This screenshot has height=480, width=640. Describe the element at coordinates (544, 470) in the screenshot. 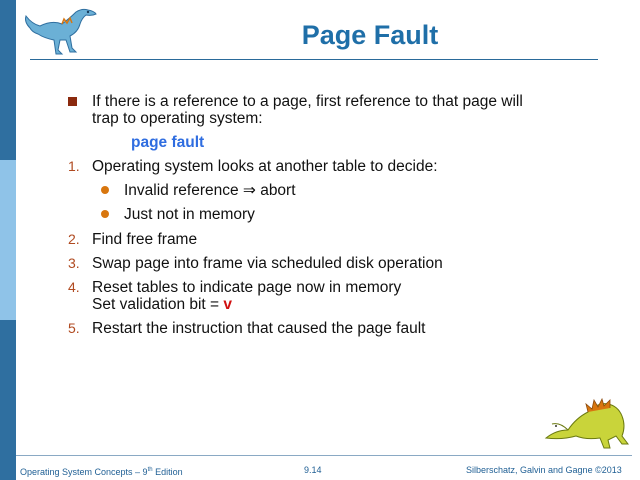

I see `footer-copyright: Silberschatz, Galvin and Gagne ©2013` at that location.